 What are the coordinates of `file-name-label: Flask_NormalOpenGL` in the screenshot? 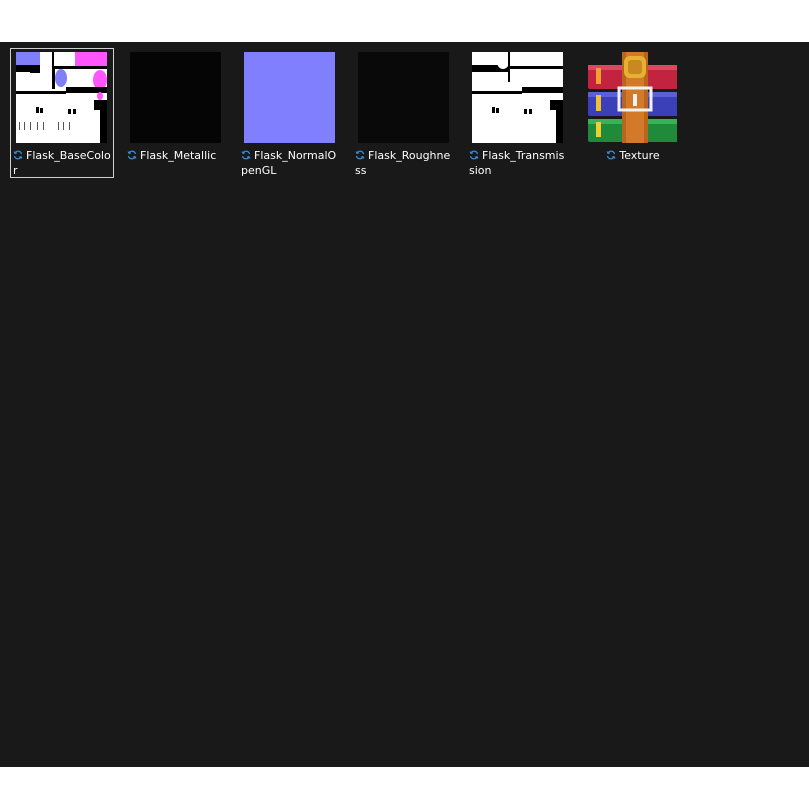 It's located at (289, 163).